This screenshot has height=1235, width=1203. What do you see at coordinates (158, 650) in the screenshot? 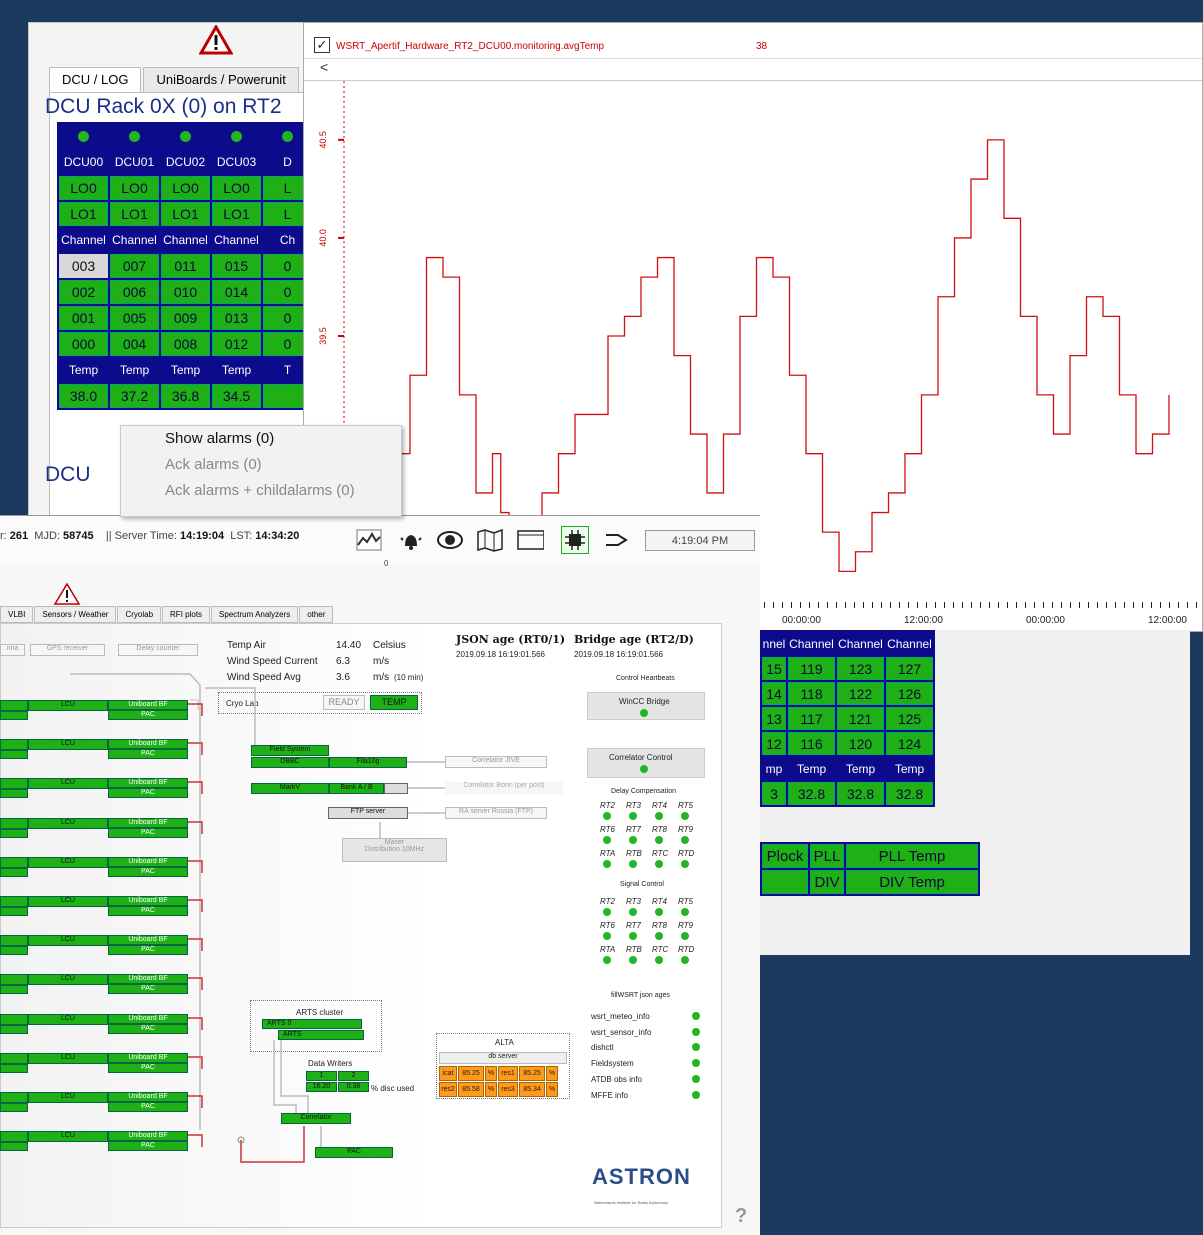
I see `delay-counter-box: Delay counter` at bounding box center [158, 650].